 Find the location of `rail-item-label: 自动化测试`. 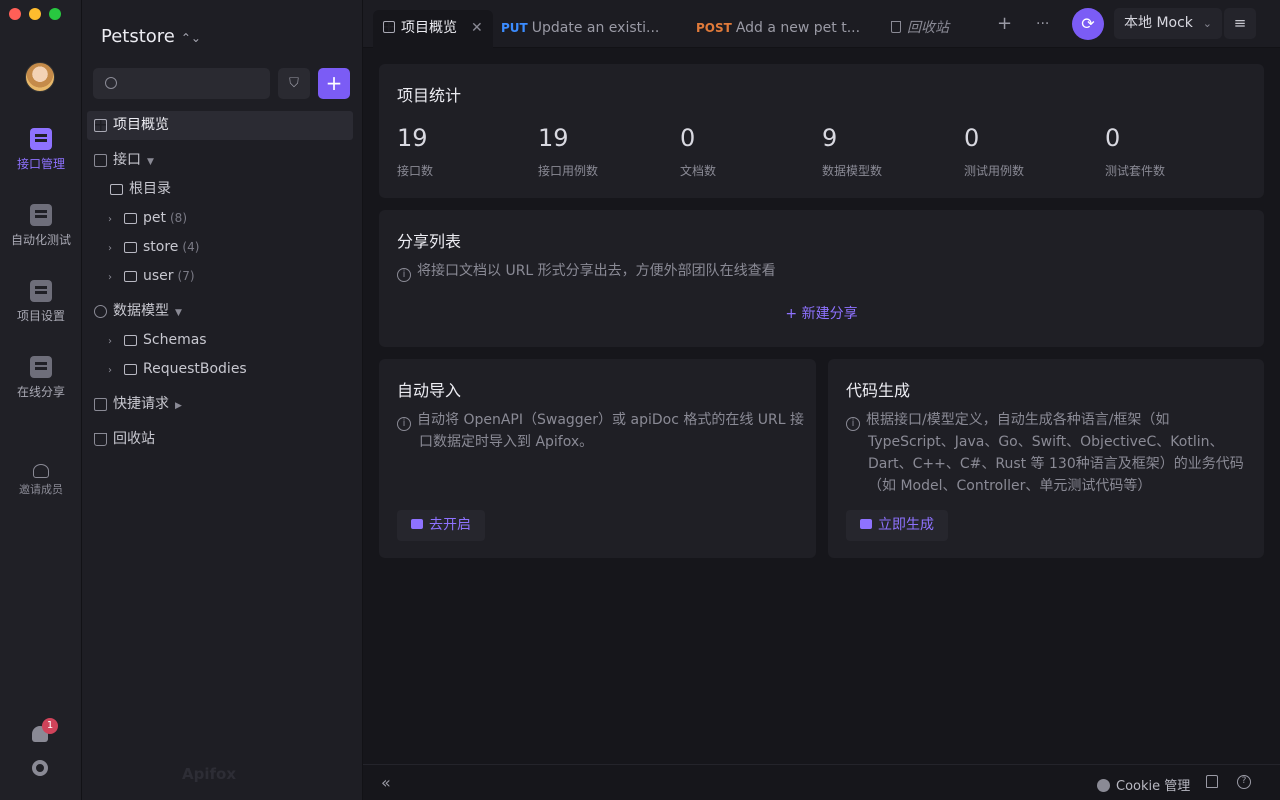

rail-item-label: 自动化测试 is located at coordinates (40, 240).